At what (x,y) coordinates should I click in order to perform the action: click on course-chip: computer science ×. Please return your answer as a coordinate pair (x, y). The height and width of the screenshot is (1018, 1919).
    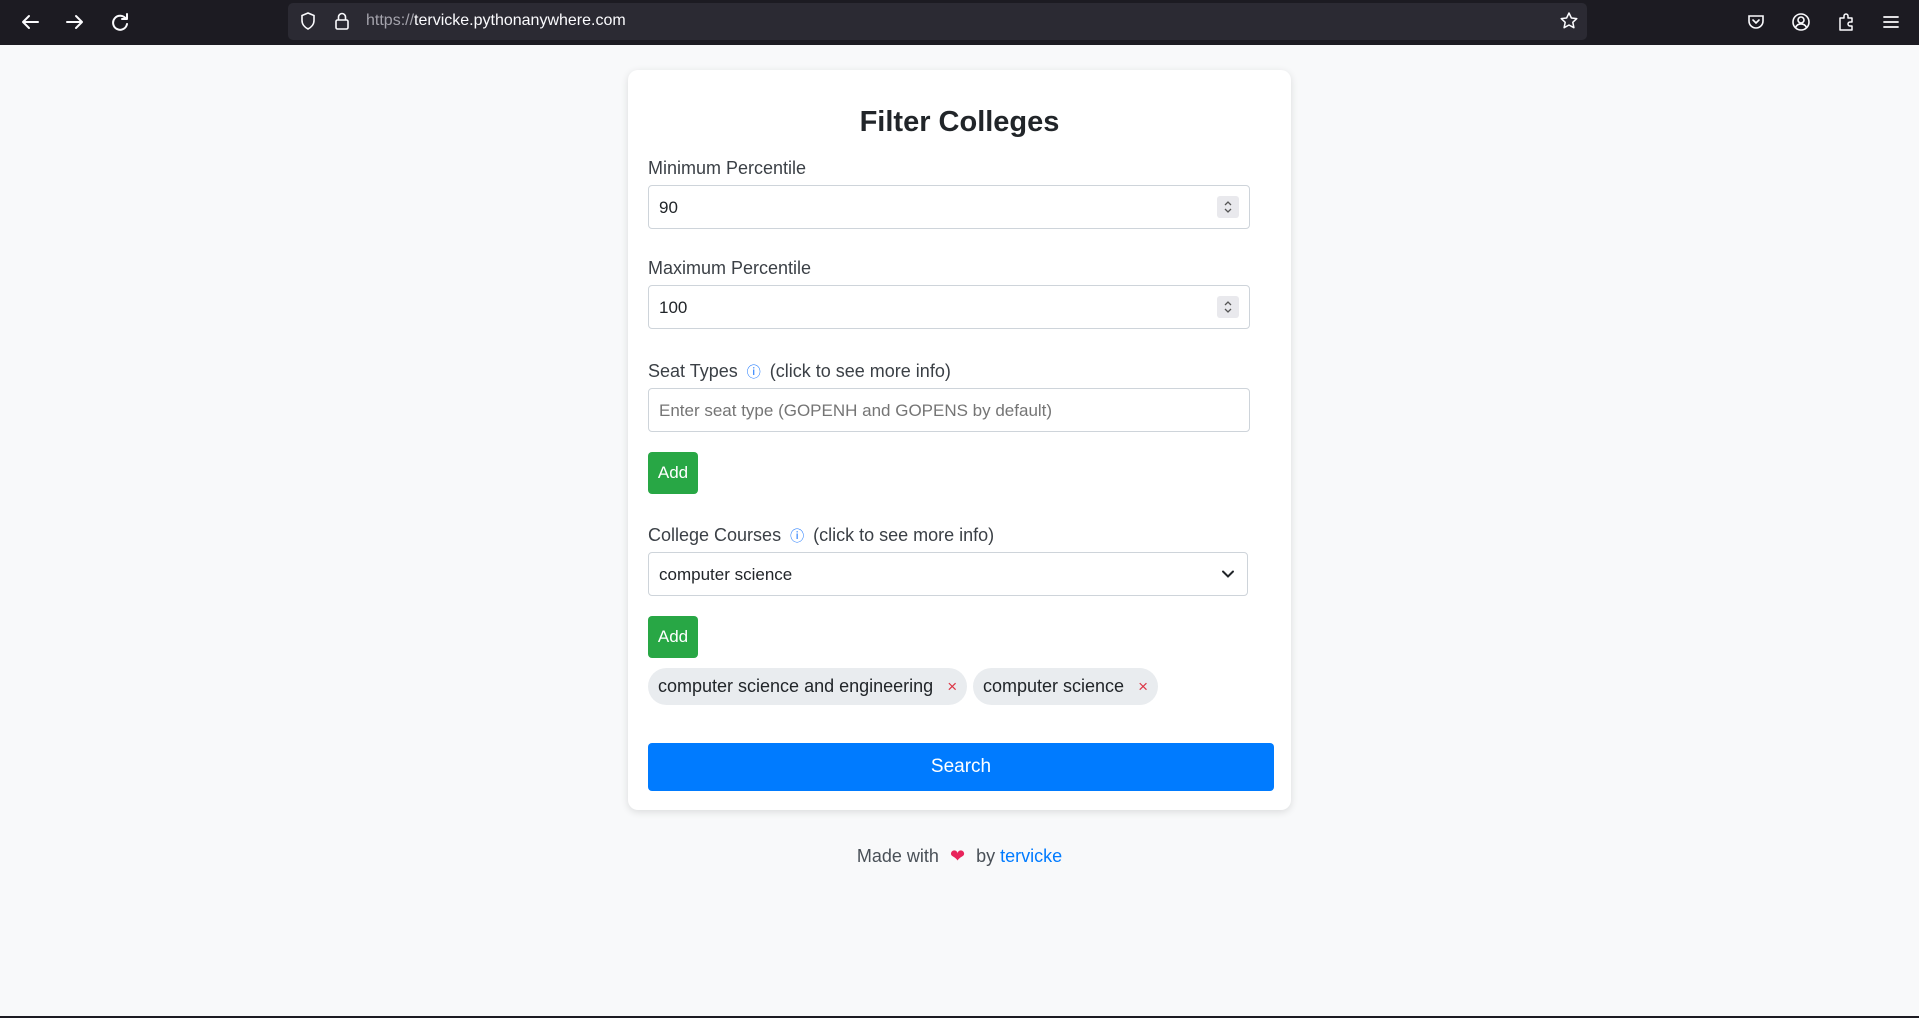
    Looking at the image, I should click on (1066, 686).